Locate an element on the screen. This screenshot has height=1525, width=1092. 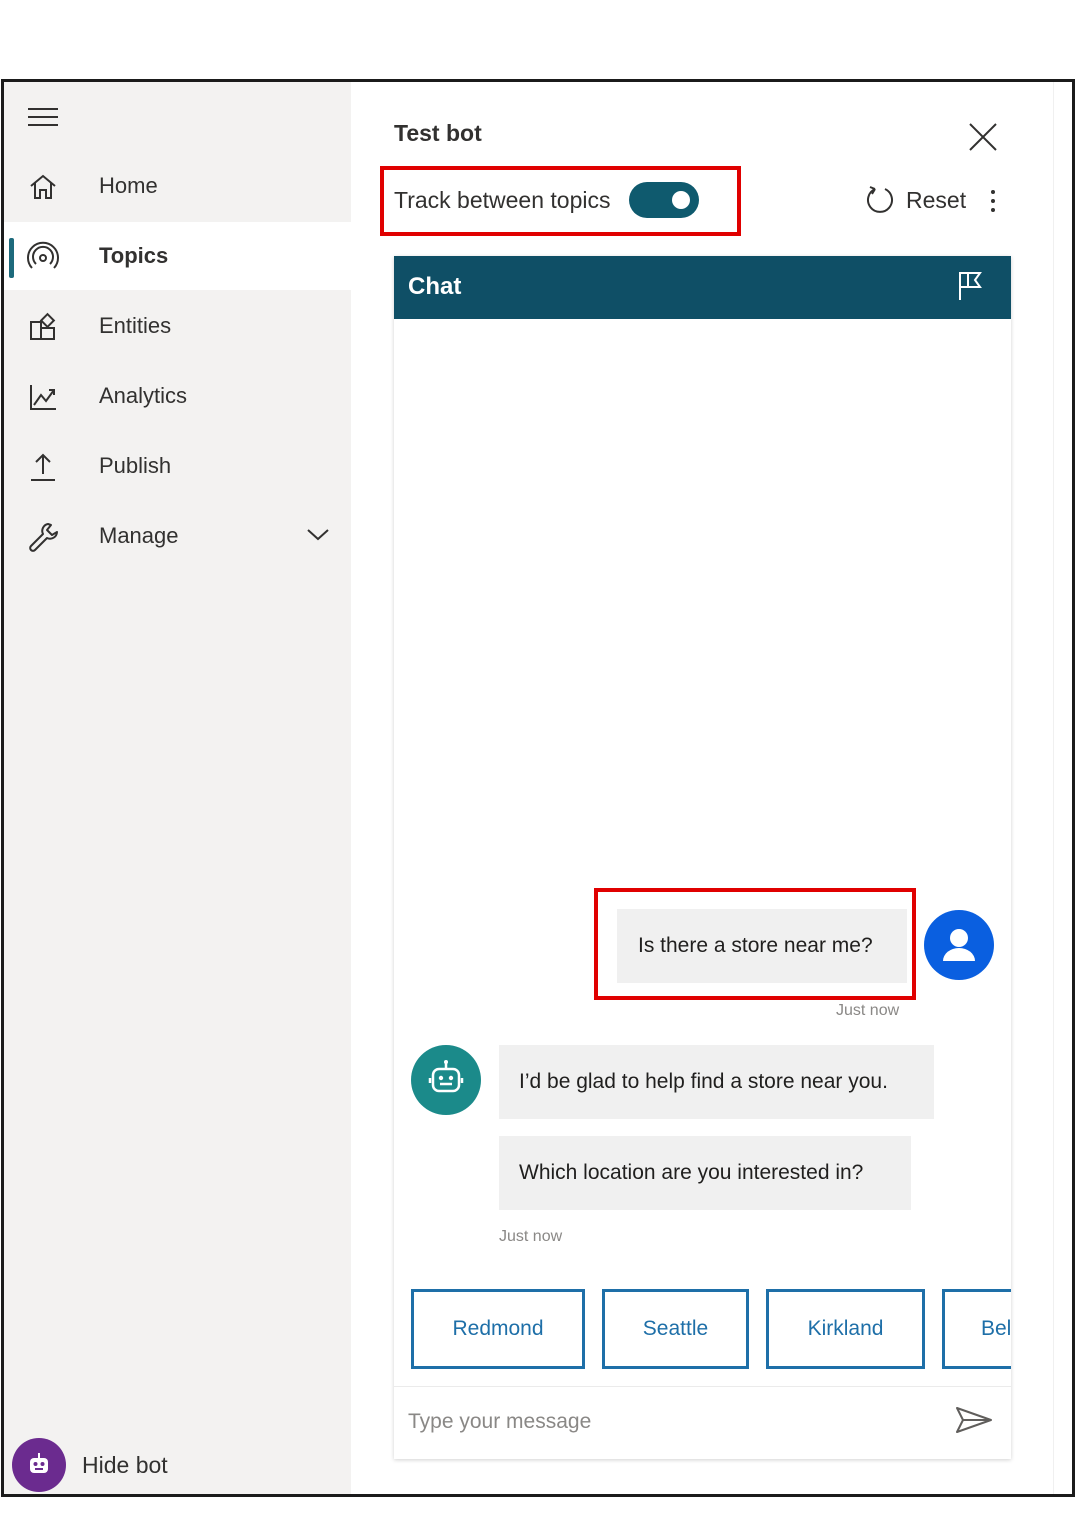
suggested-action-label: Redmond is located at coordinates (498, 1328).